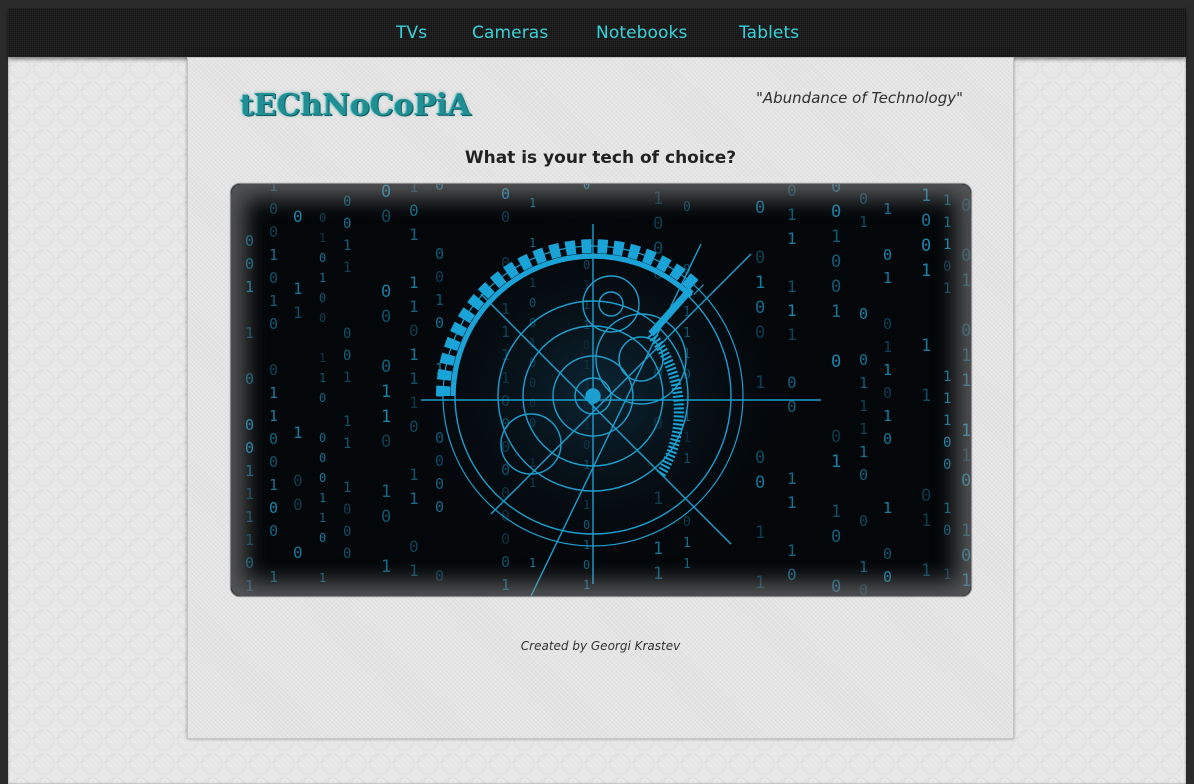 This screenshot has height=784, width=1194. I want to click on site-logo: tEChNoCoPiA, so click(355, 105).